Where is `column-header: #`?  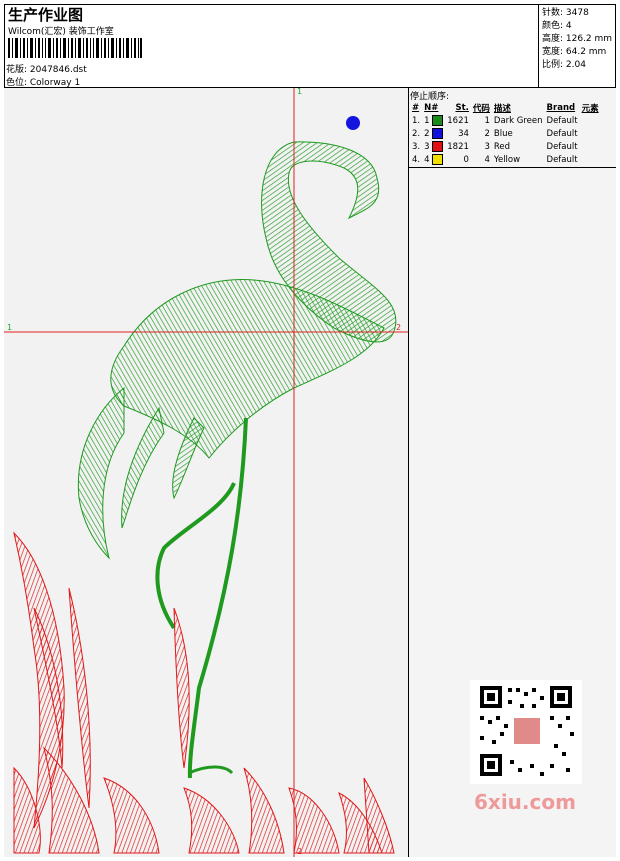
column-header: # is located at coordinates (416, 107).